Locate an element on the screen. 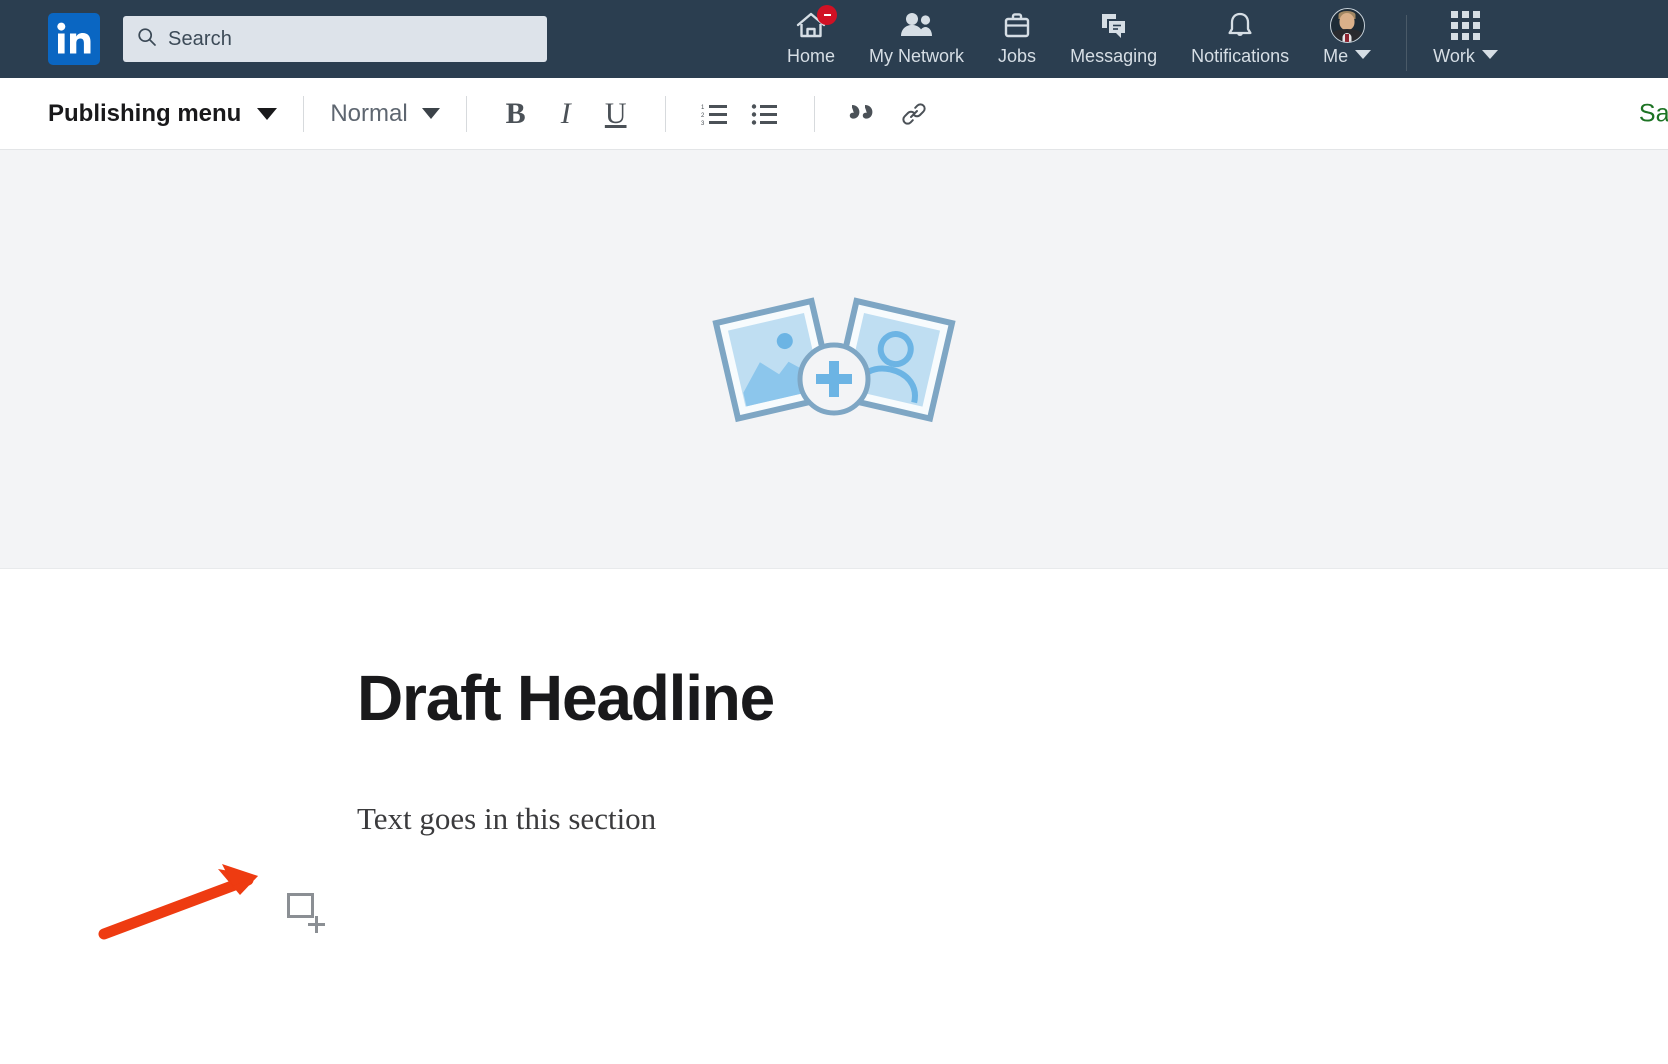 The height and width of the screenshot is (1064, 1668). nav-label-jobs: Jobs is located at coordinates (1017, 56).